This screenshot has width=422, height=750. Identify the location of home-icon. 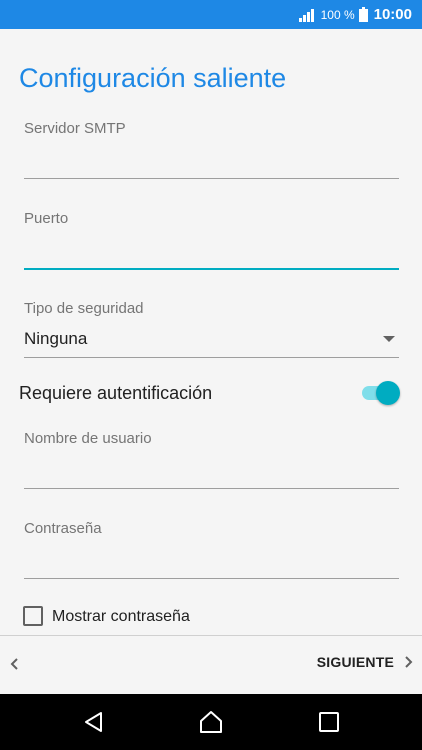
(211, 722).